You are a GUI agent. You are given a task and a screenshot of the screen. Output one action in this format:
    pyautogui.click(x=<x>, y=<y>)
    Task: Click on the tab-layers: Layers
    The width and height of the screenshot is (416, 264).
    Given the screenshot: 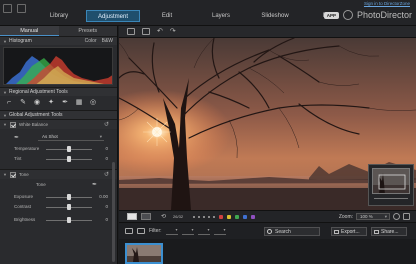 What is the action you would take?
    pyautogui.click(x=221, y=16)
    